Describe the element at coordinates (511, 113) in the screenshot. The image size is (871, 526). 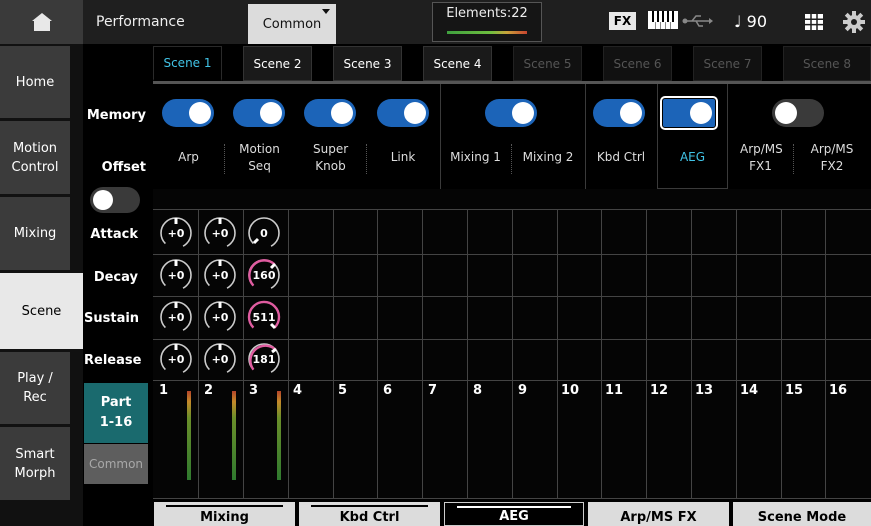
I see `mixing-memory-switch` at that location.